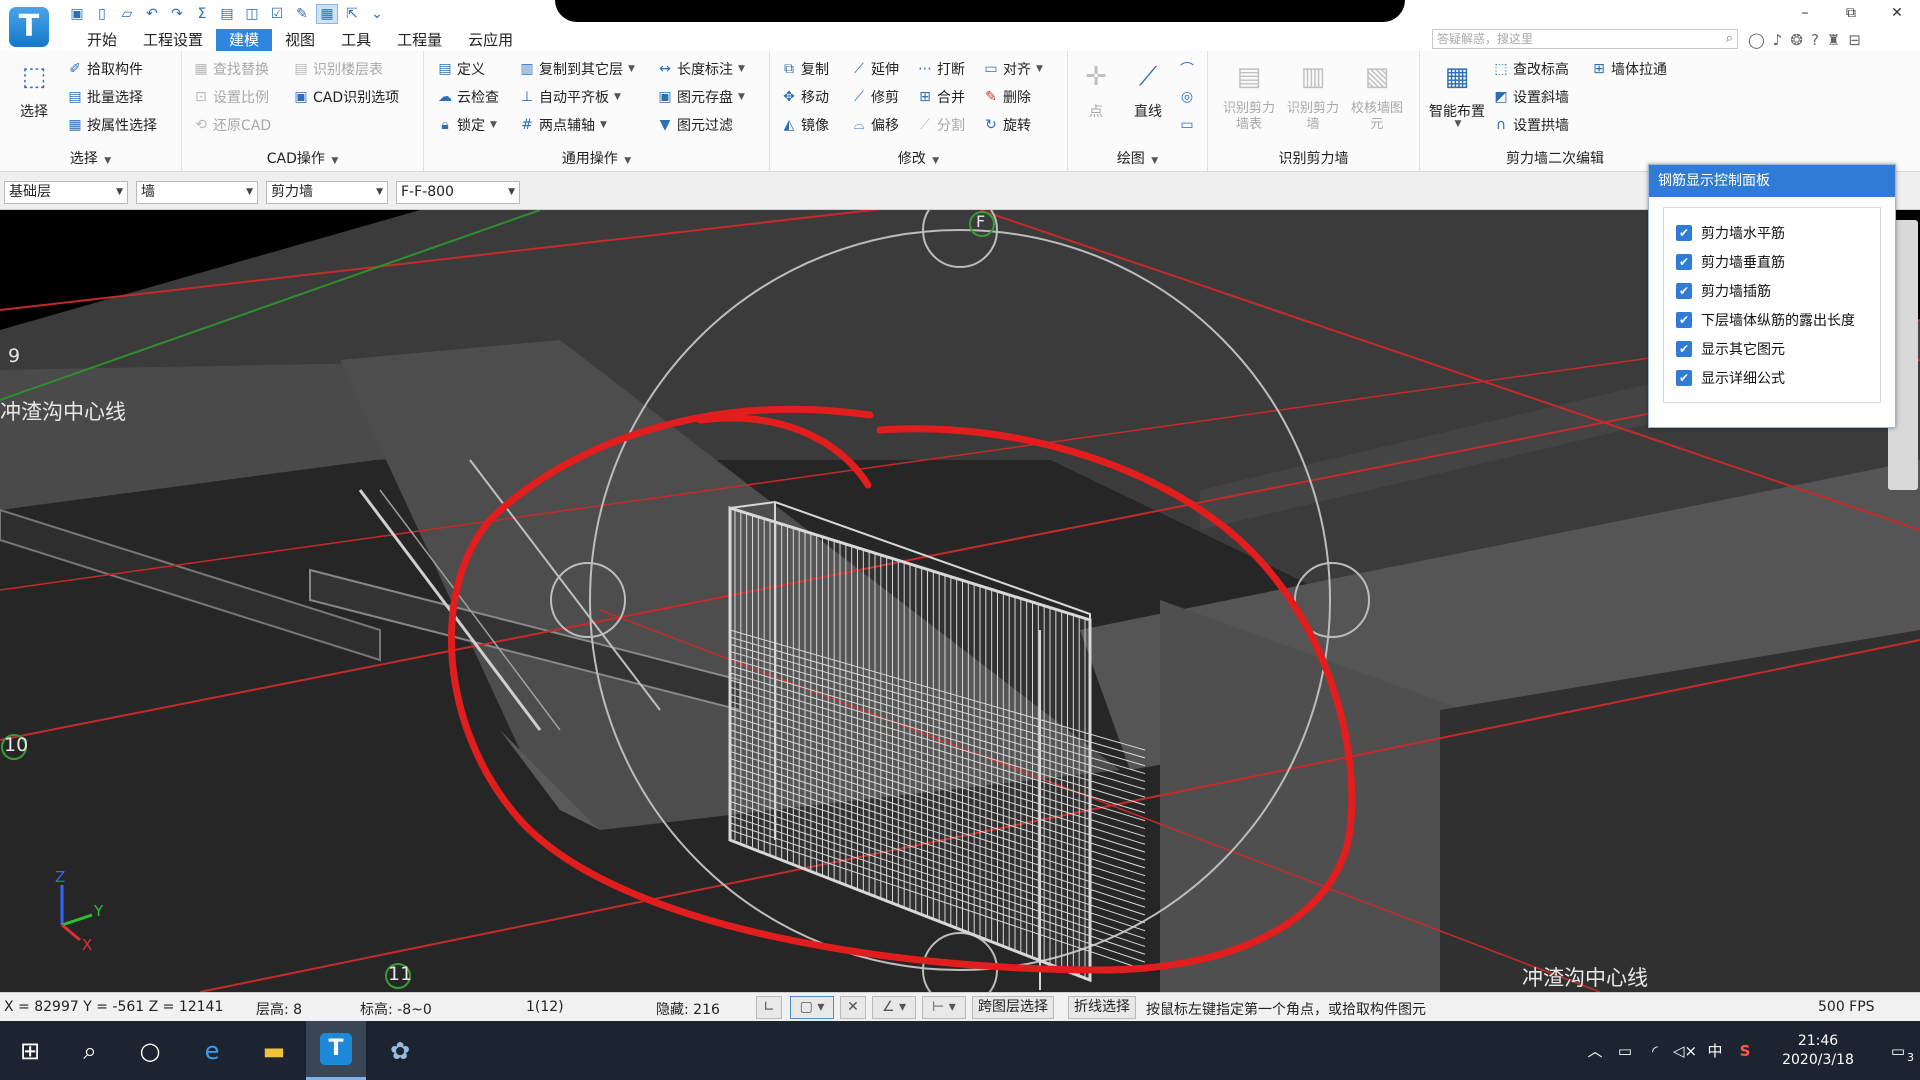 The width and height of the screenshot is (1920, 1080). Describe the element at coordinates (1898, 1053) in the screenshot. I see `notification-center-icon: ▭ 3` at that location.